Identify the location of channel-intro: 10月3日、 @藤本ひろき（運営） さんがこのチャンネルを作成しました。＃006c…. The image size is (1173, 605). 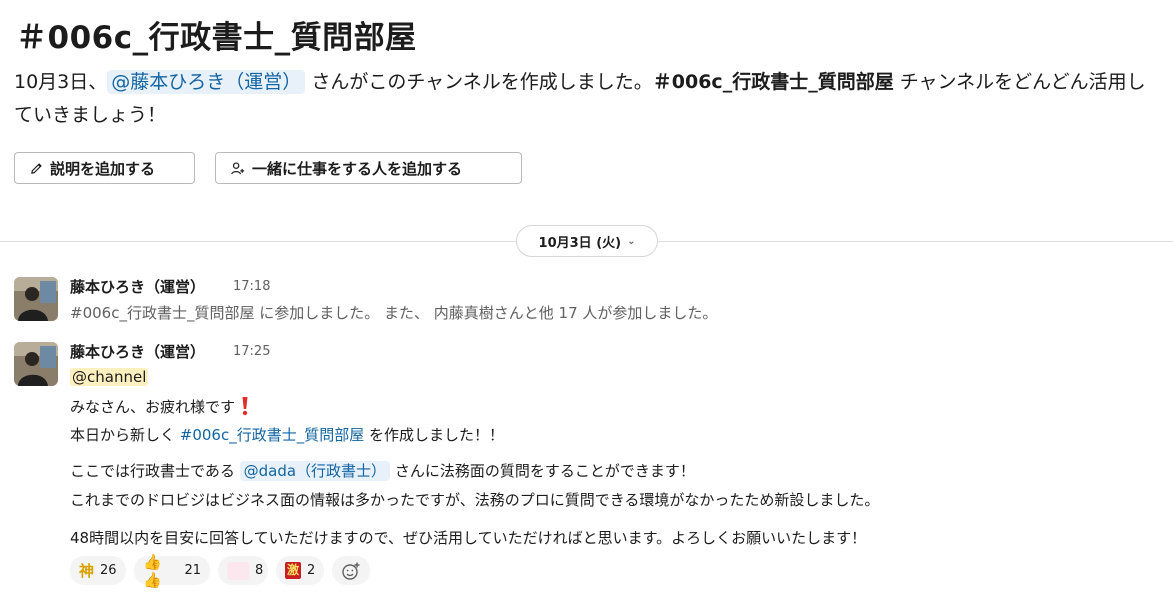
(586, 99).